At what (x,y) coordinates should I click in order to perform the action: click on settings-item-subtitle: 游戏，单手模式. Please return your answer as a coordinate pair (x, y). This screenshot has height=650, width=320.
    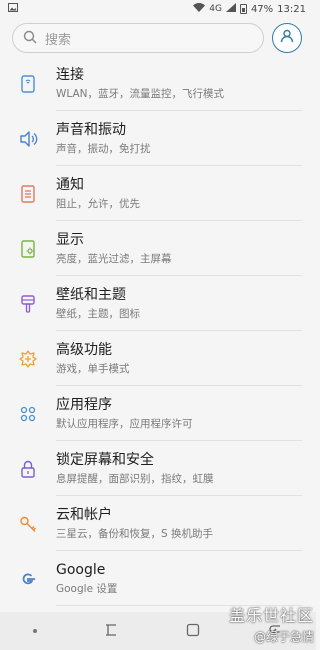
    Looking at the image, I should click on (93, 368).